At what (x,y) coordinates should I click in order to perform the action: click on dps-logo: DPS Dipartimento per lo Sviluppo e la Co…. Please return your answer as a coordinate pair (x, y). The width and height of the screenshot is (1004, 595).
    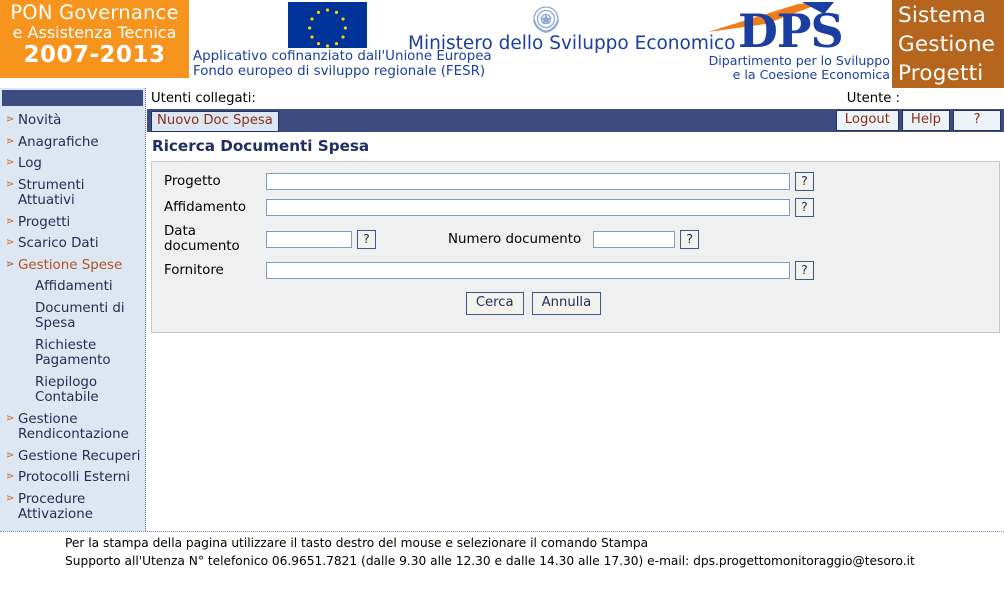
    Looking at the image, I should click on (795, 41).